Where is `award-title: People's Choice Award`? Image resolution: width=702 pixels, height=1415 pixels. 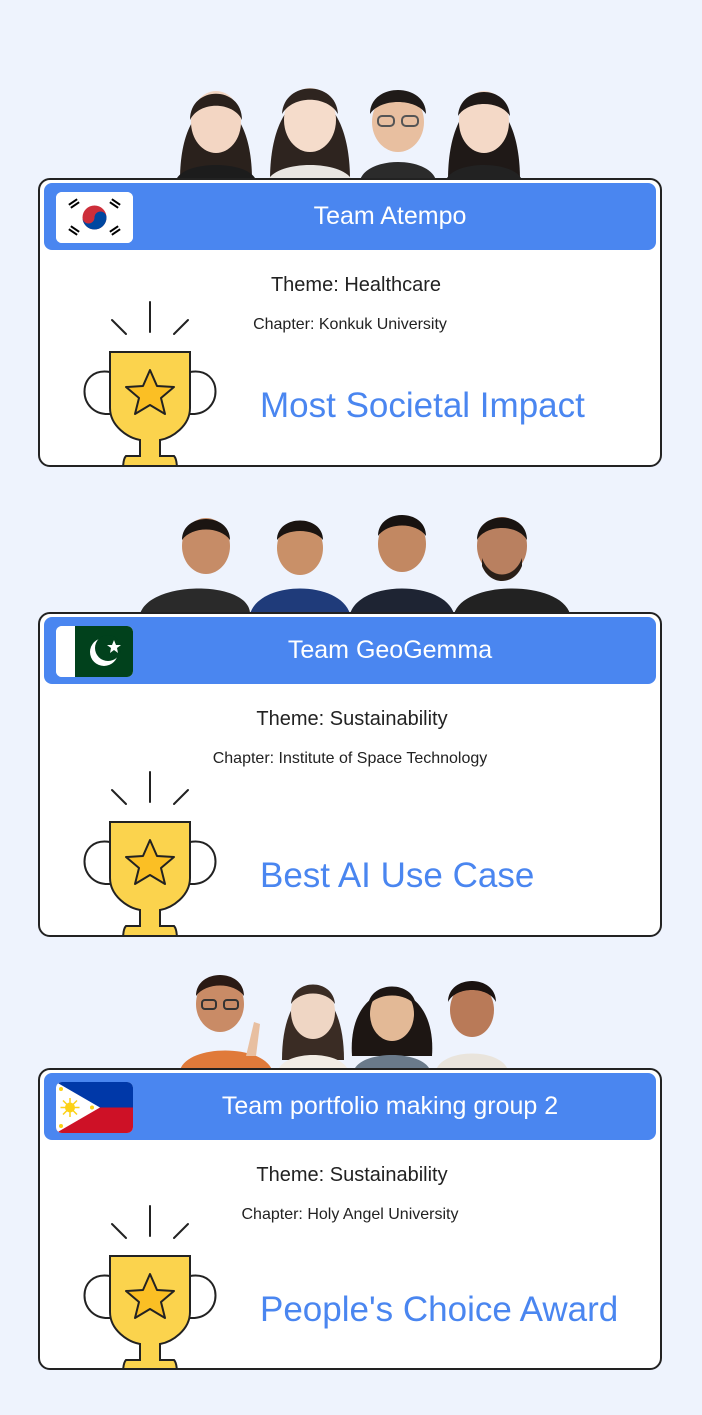 award-title: People's Choice Award is located at coordinates (439, 1309).